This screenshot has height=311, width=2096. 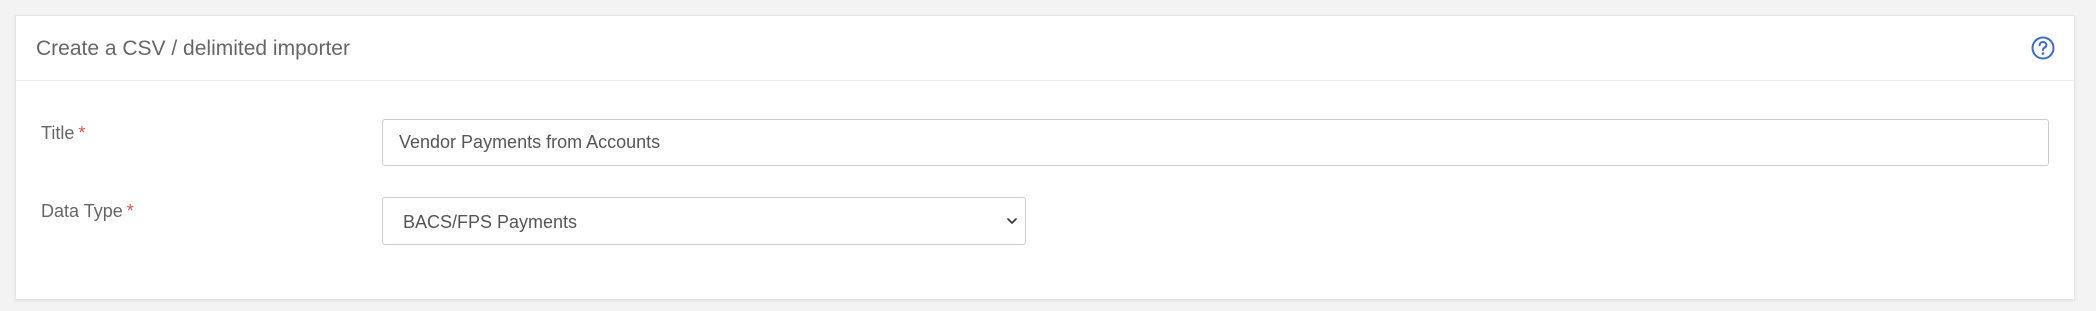 What do you see at coordinates (58, 133) in the screenshot?
I see `title-label-text: Title` at bounding box center [58, 133].